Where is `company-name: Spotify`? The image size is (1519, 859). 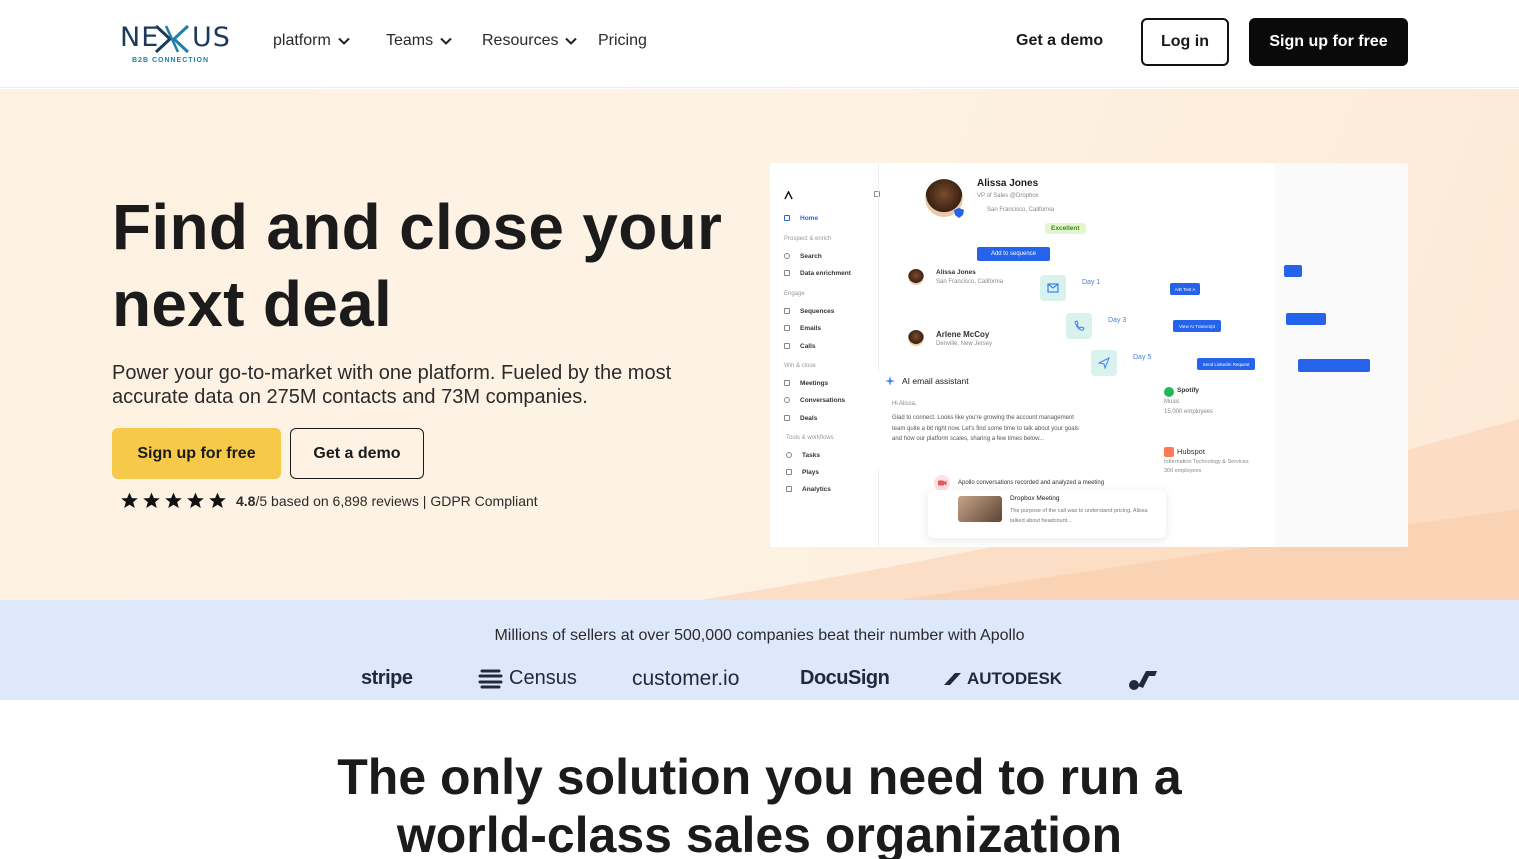 company-name: Spotify is located at coordinates (1188, 390).